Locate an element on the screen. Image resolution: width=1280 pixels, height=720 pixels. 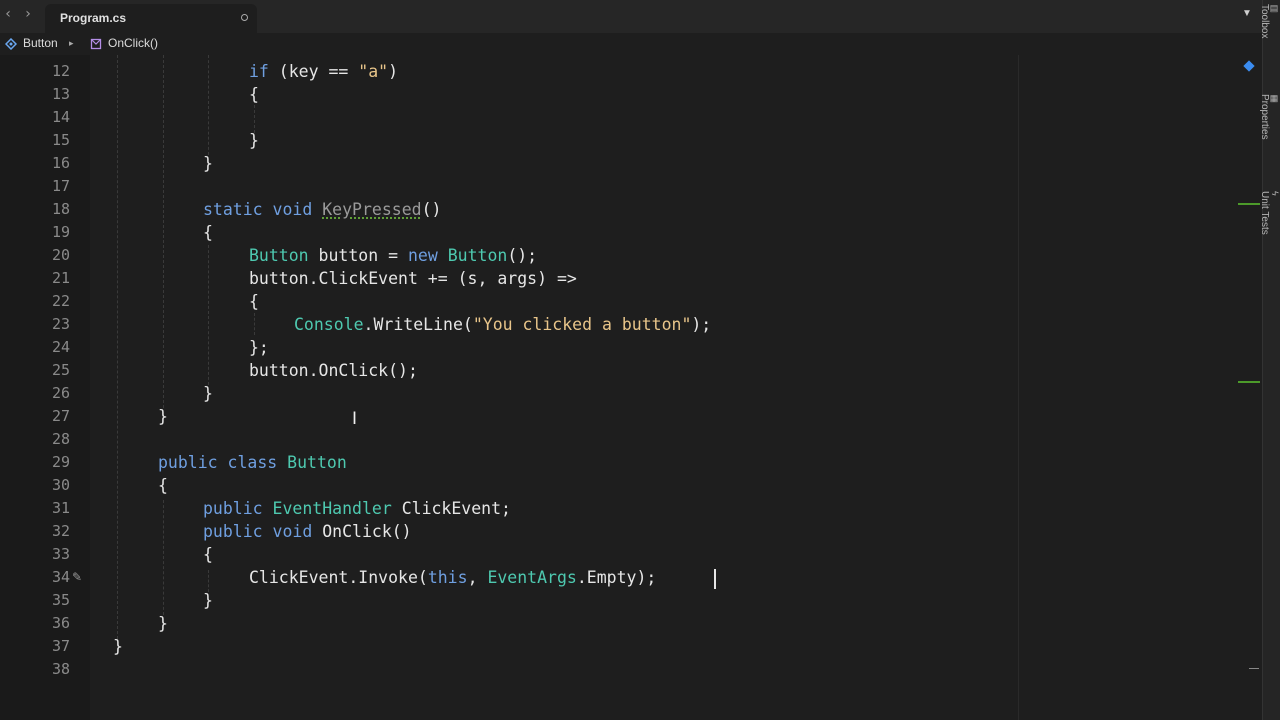
code-line-37: } is located at coordinates (118, 646).